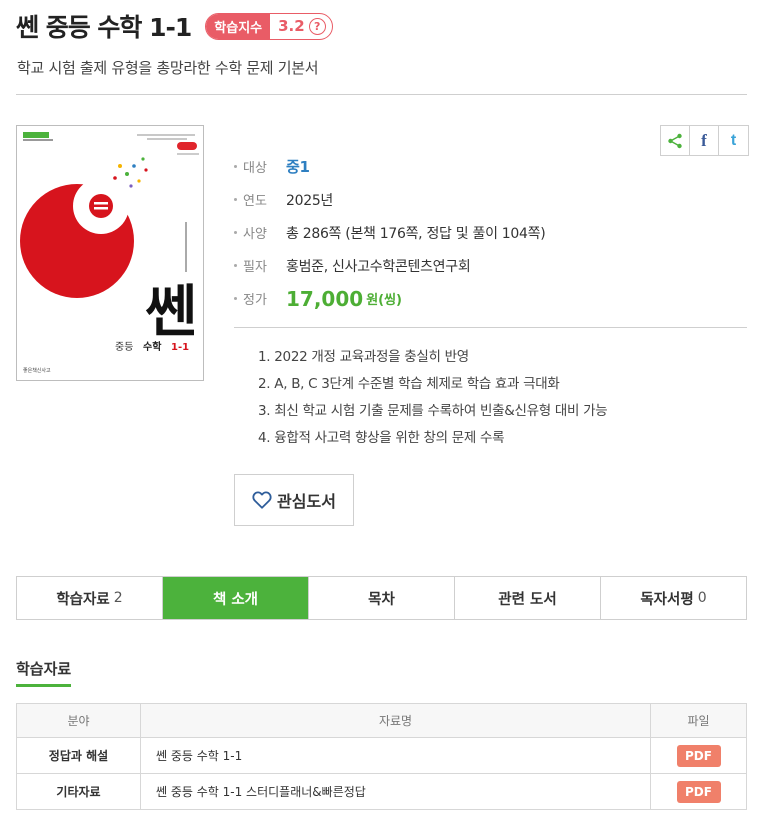 Image resolution: width=759 pixels, height=819 pixels. What do you see at coordinates (238, 26) in the screenshot?
I see `badge-label: 학습지수` at bounding box center [238, 26].